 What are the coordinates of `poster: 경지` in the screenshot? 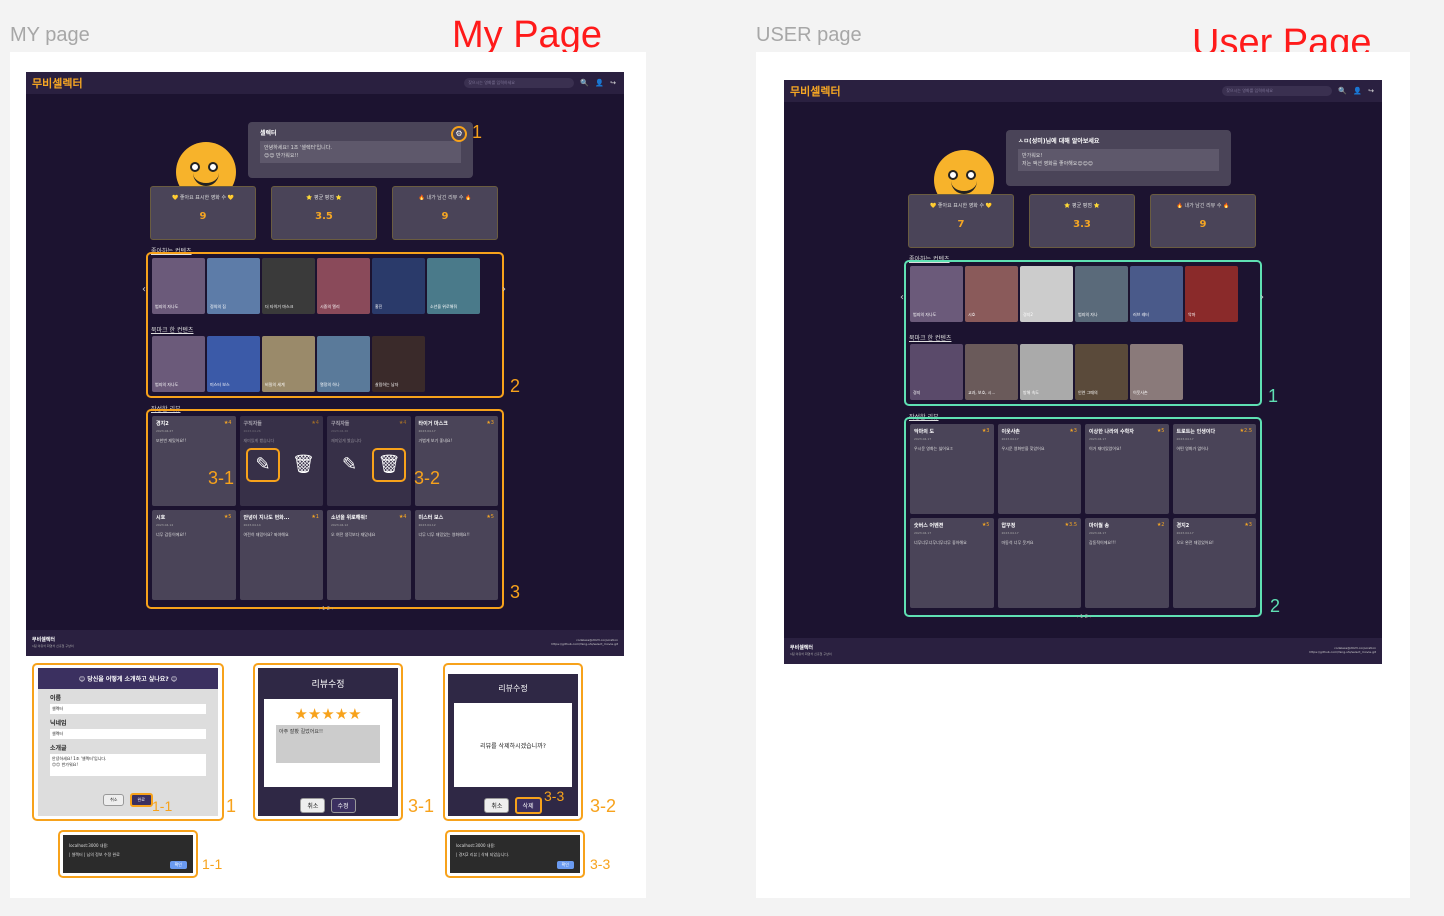 It's located at (936, 372).